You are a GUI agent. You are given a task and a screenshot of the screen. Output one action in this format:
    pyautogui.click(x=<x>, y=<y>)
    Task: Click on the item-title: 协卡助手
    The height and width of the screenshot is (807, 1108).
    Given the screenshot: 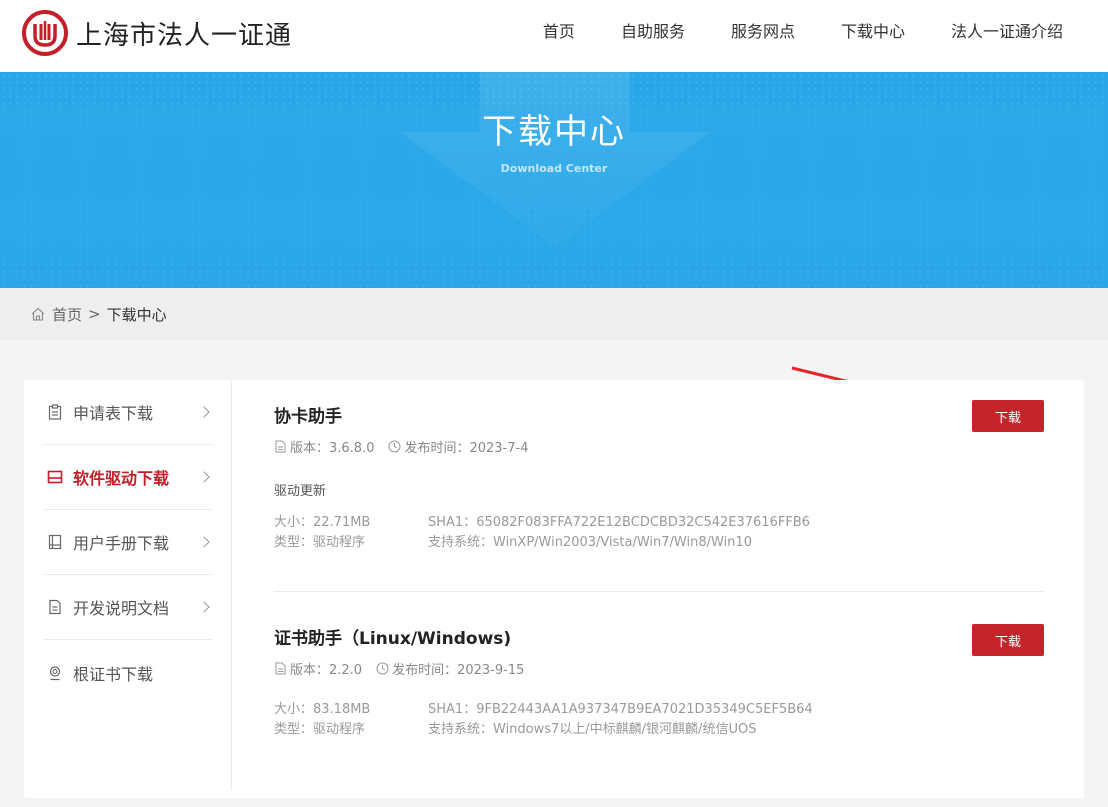 What is the action you would take?
    pyautogui.click(x=308, y=417)
    